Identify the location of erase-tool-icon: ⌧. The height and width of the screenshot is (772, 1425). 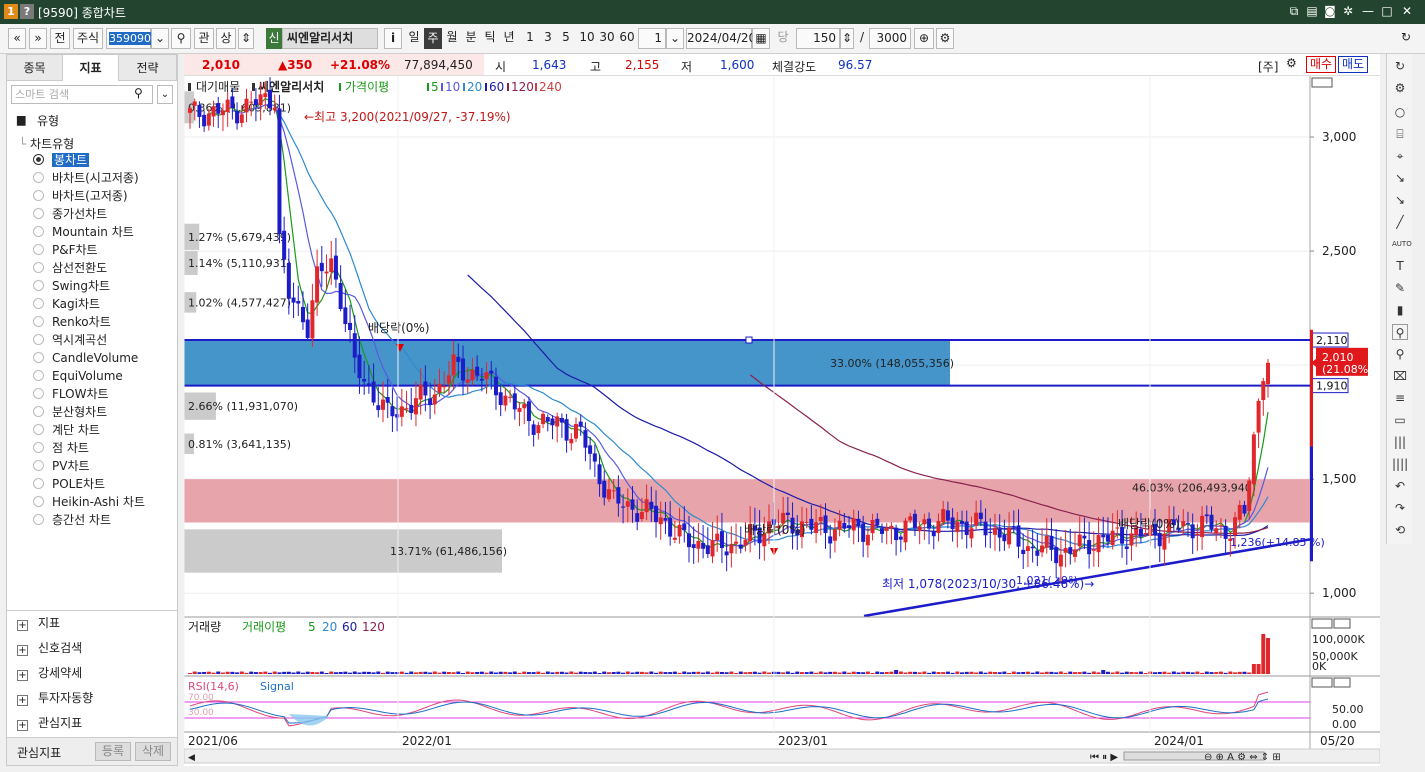
(1400, 376).